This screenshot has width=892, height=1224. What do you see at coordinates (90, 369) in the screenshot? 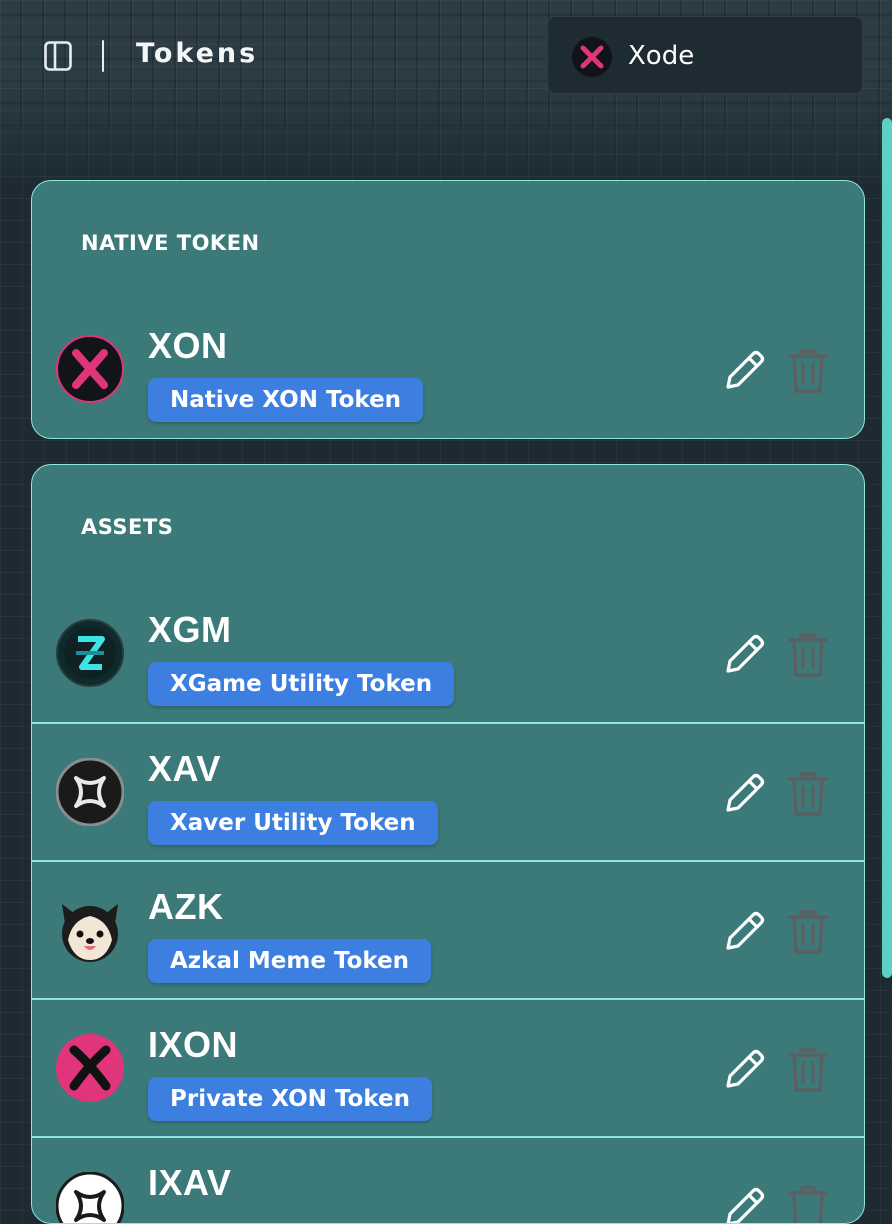
I see `xon-logo-icon` at bounding box center [90, 369].